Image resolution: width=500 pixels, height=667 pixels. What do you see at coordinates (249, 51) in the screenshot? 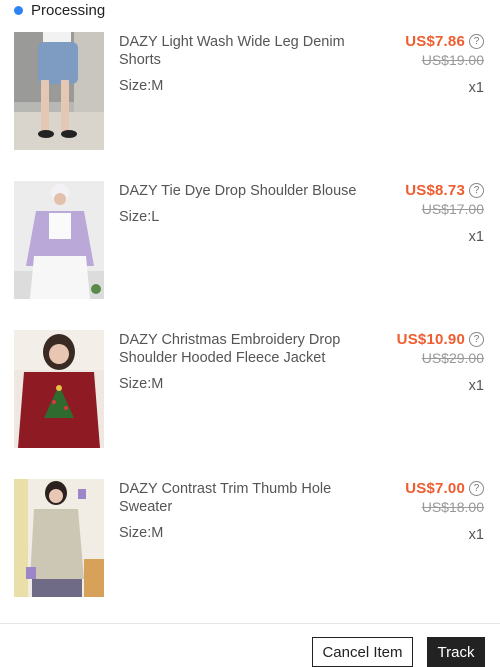
I see `product-title: DAZY Light Wash Wide Leg Denim Shorts` at bounding box center [249, 51].